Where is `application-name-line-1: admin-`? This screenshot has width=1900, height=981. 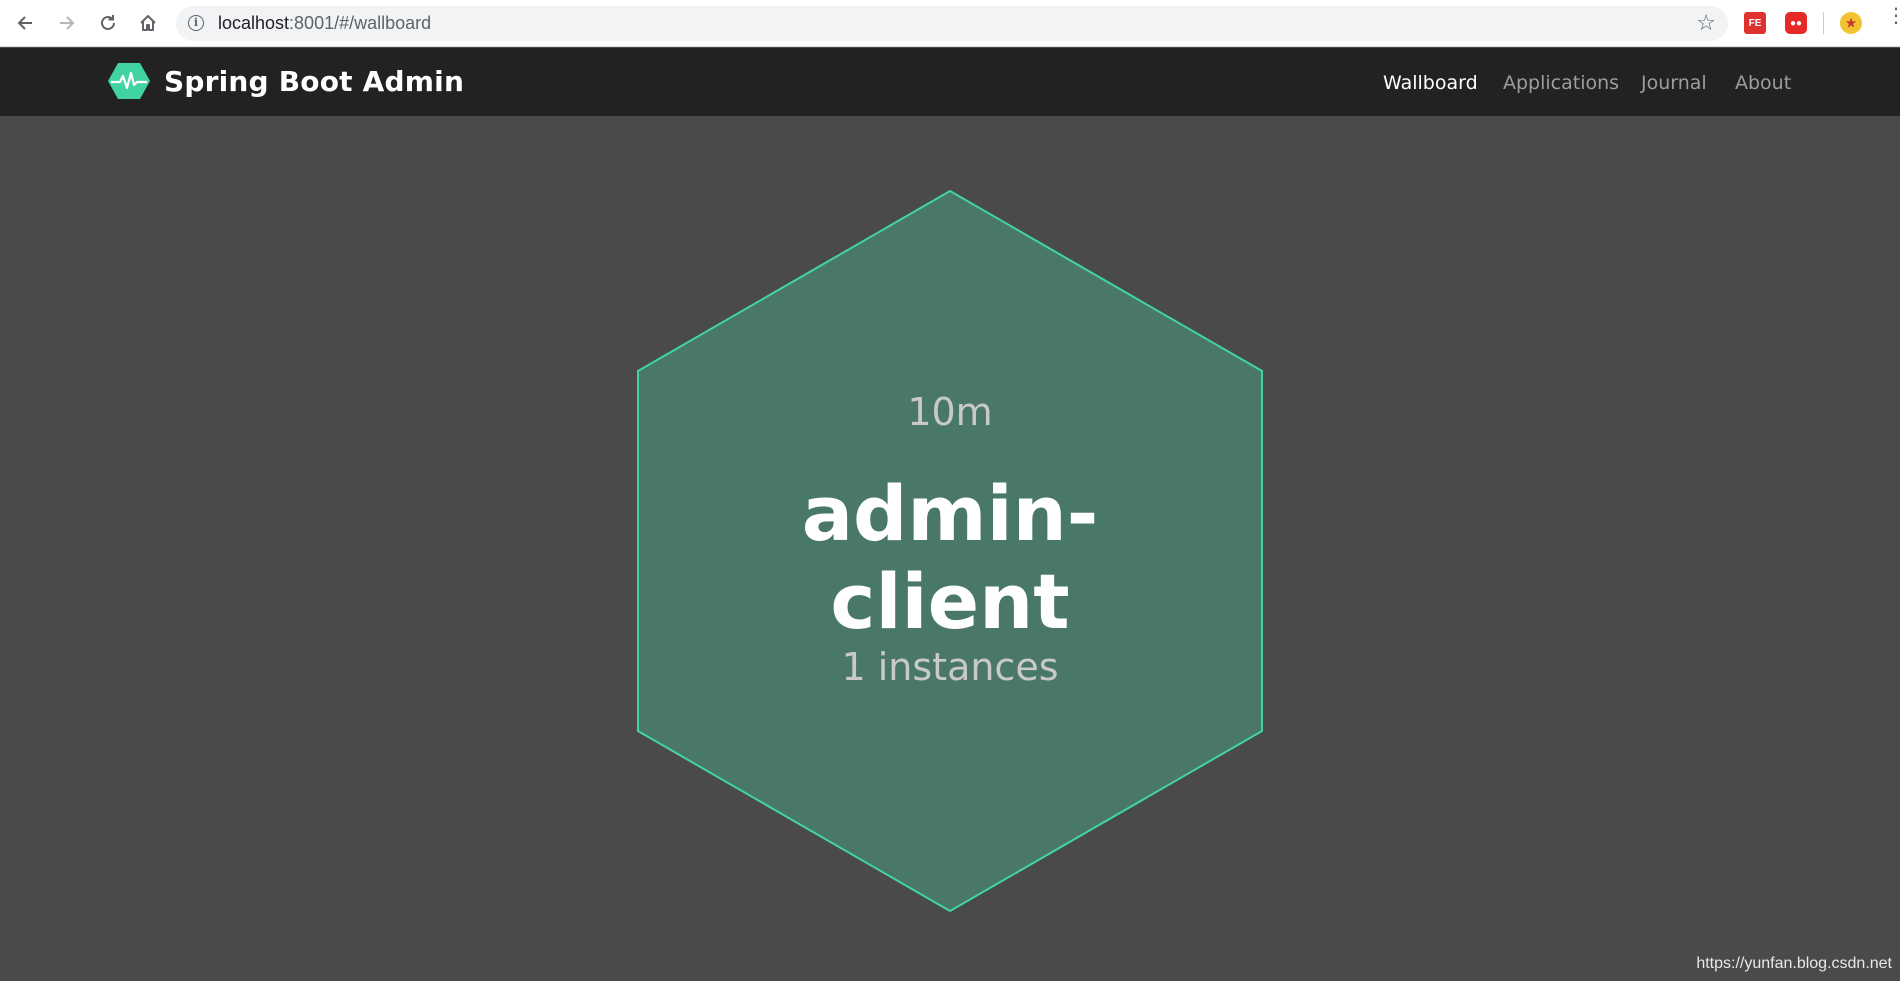
application-name-line-1: admin- is located at coordinates (950, 513).